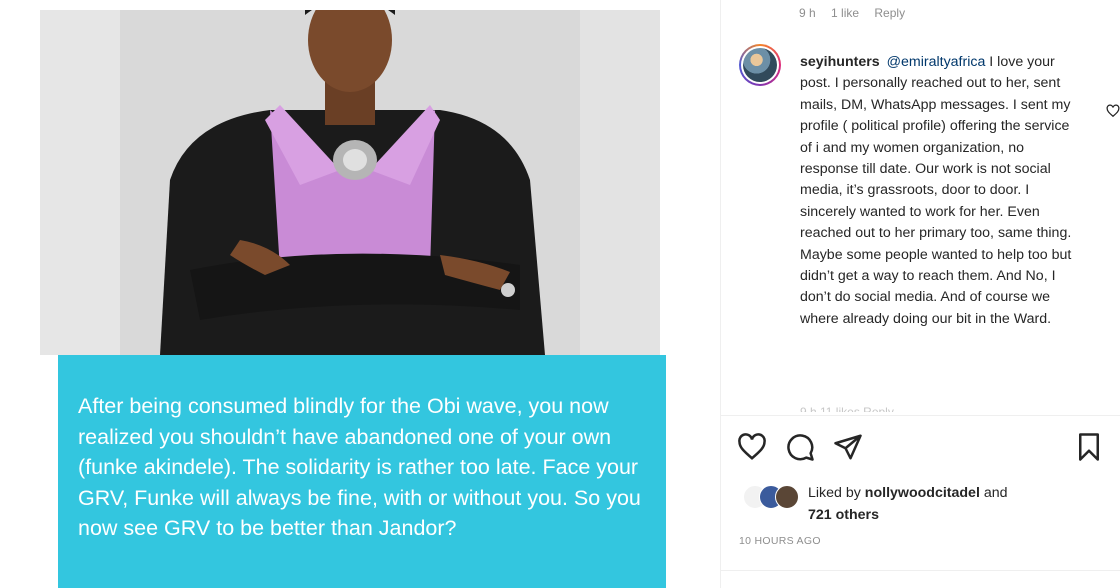  Describe the element at coordinates (787, 497) in the screenshot. I see `liker-avatar` at that location.